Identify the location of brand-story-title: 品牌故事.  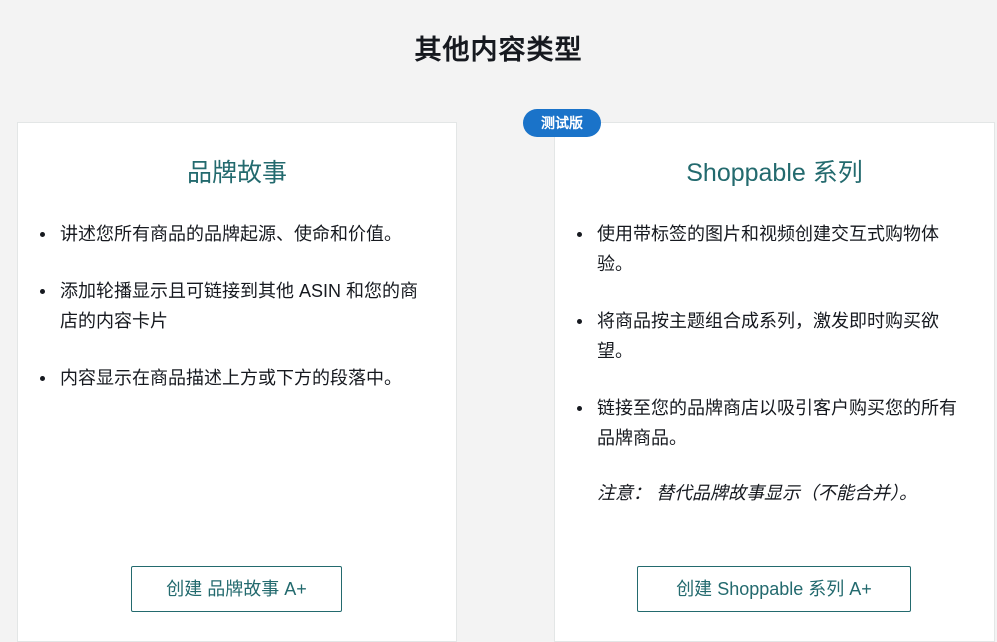
(236, 173).